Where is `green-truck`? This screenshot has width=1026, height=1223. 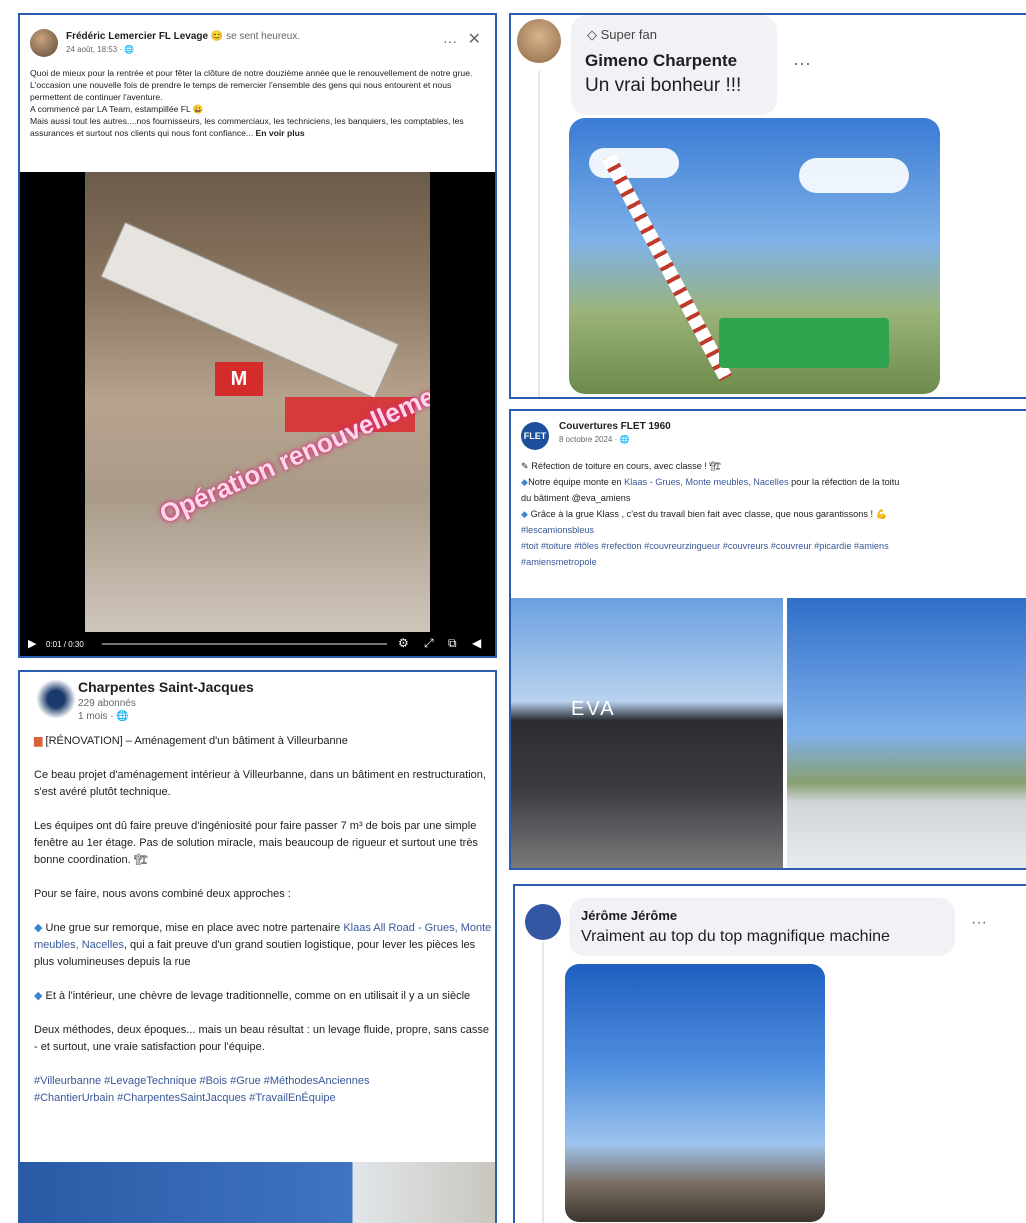 green-truck is located at coordinates (804, 343).